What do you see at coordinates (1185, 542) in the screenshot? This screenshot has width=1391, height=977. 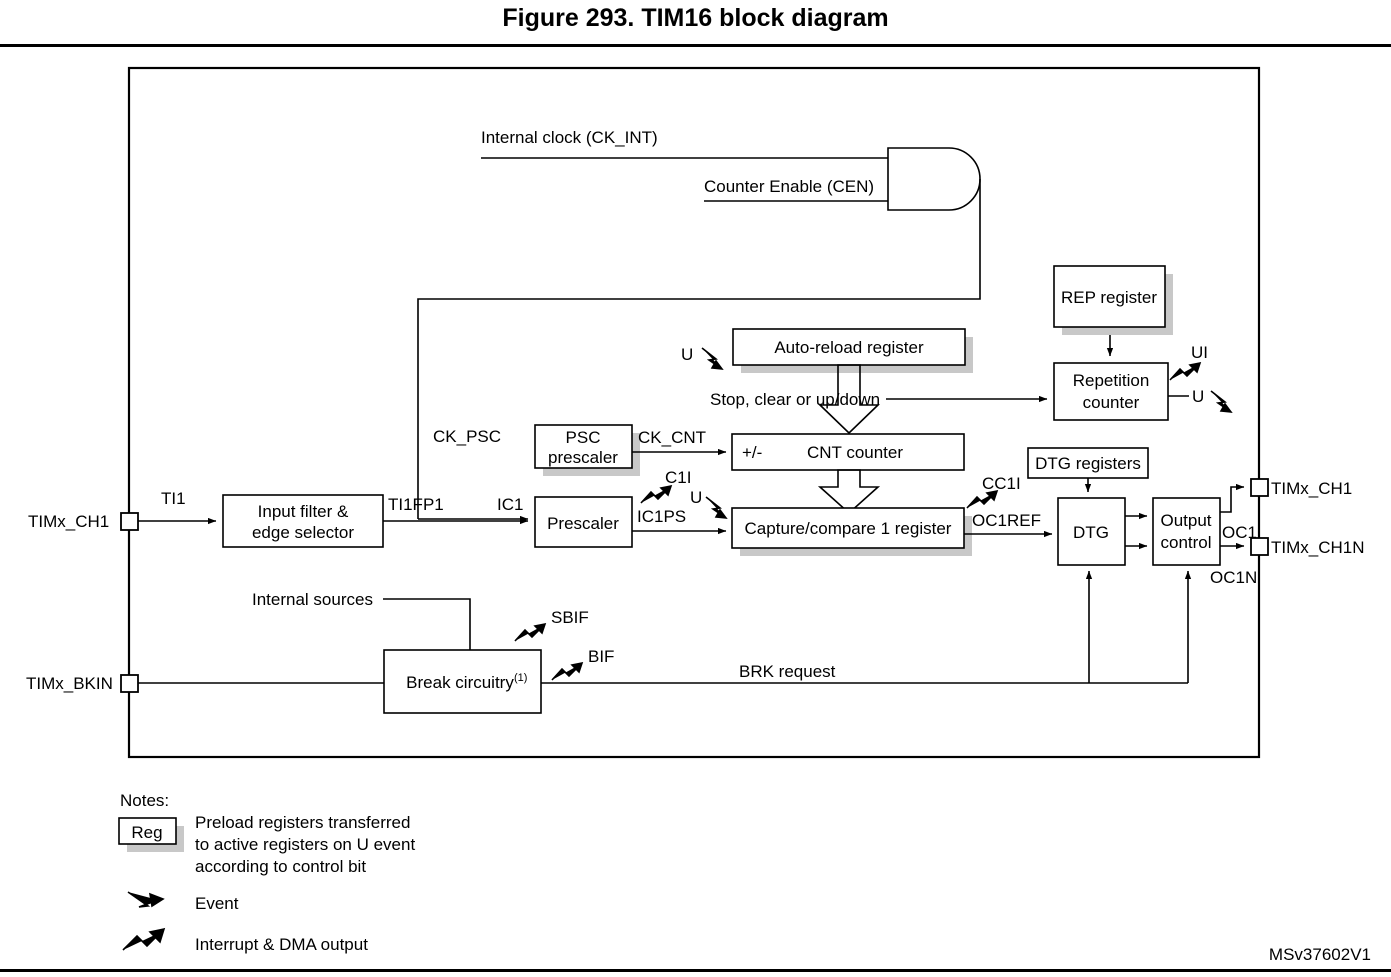 I see `output-control-label-2: control` at bounding box center [1185, 542].